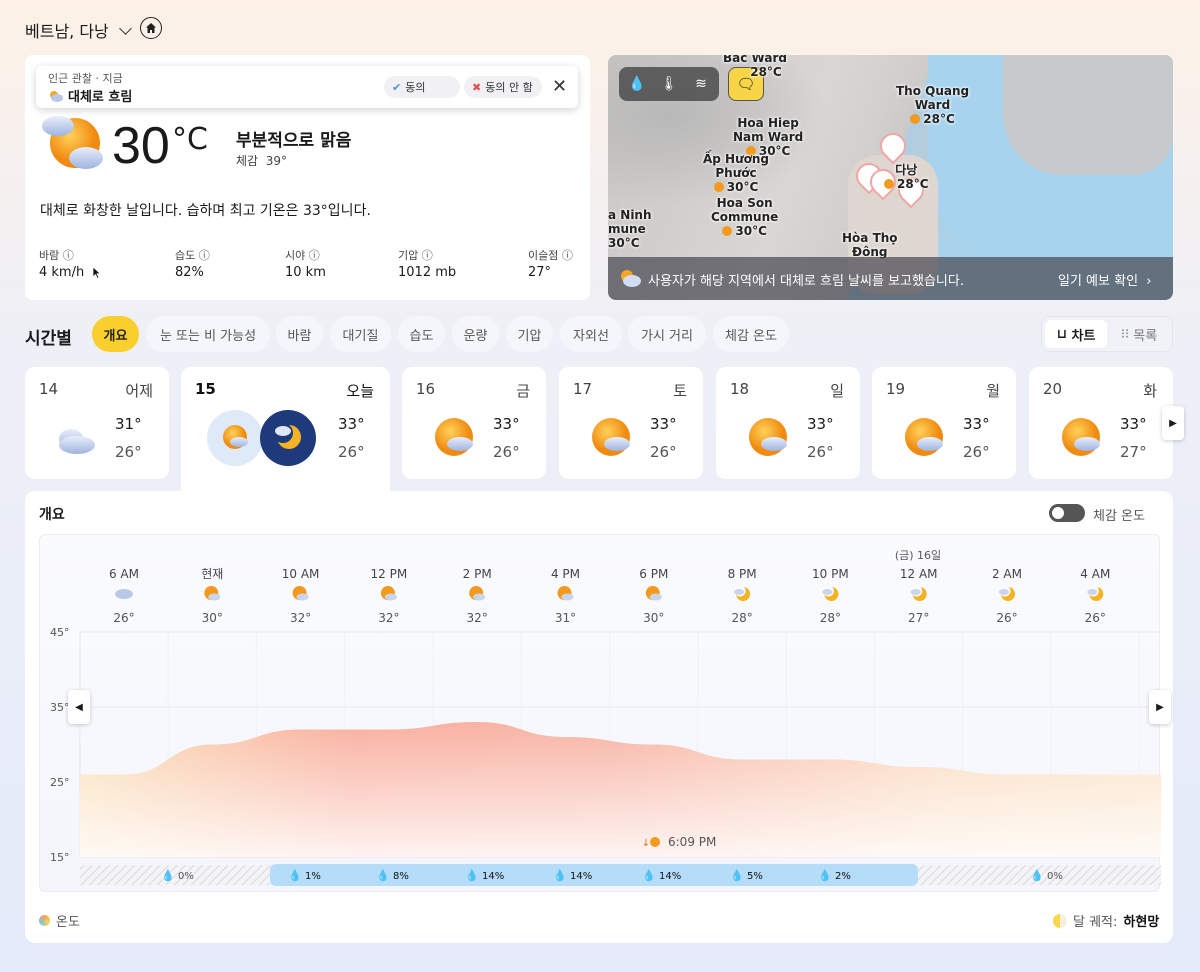 Image resolution: width=1200 pixels, height=972 pixels. I want to click on chip-uv: 자외선, so click(591, 334).